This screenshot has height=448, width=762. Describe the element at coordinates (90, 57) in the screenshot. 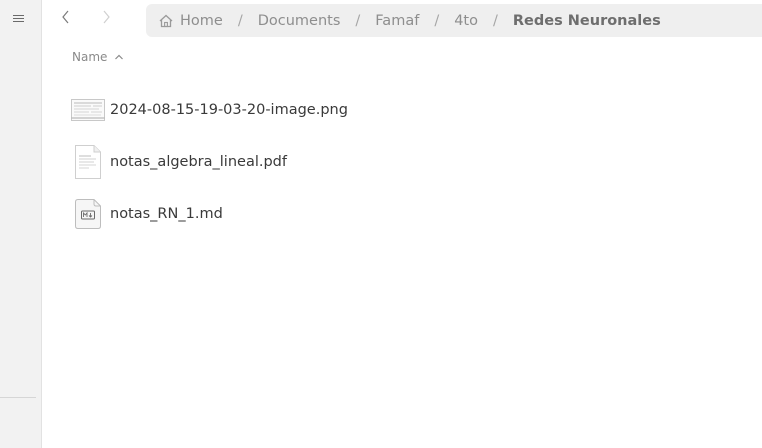

I see `column-header-label: Name` at that location.